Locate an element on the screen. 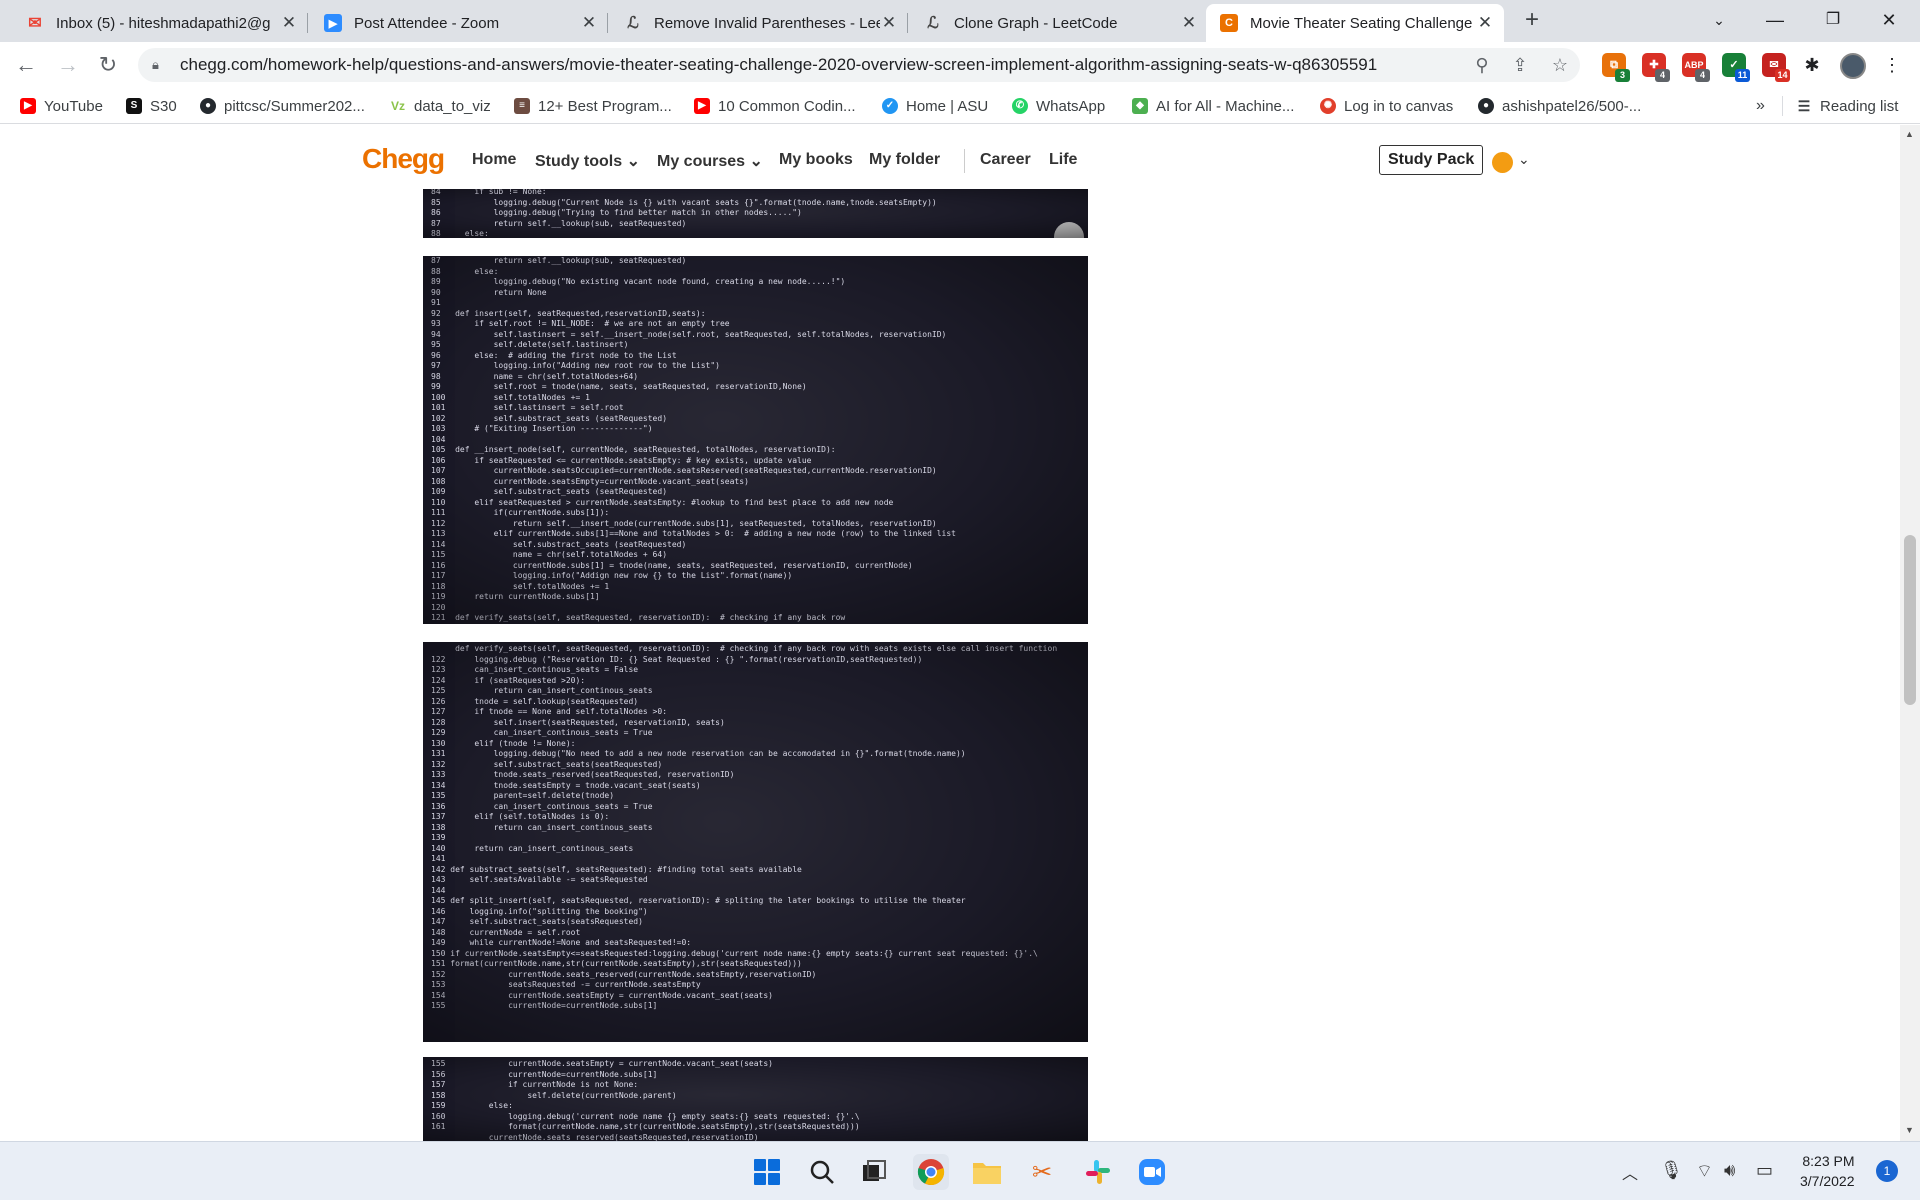 This screenshot has height=1200, width=1920. reload-button: ↻ is located at coordinates (108, 65).